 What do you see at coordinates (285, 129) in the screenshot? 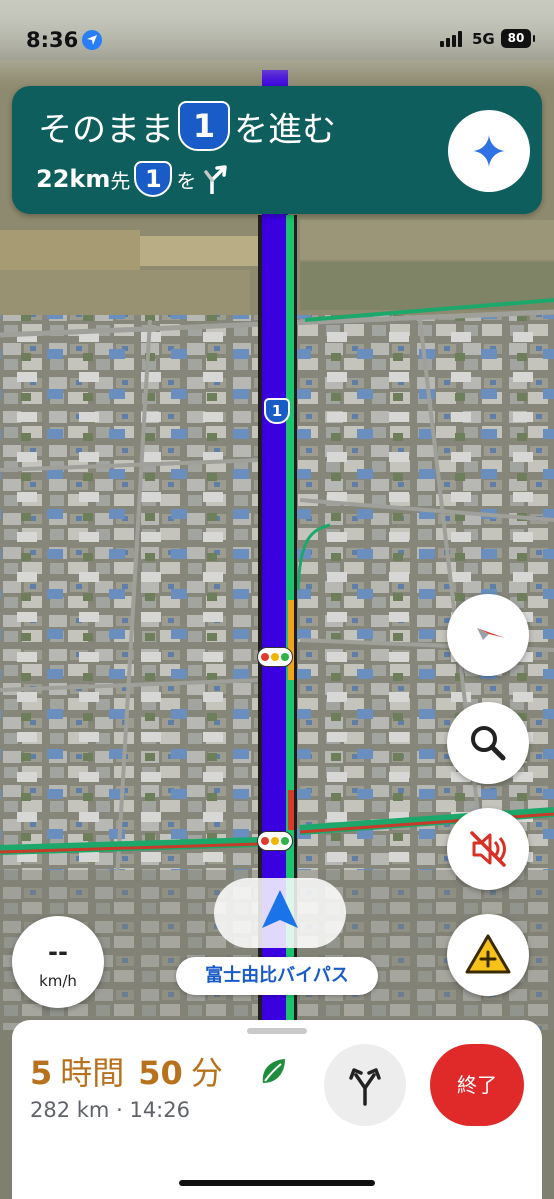
I see `instruction-suffix: を進む` at bounding box center [285, 129].